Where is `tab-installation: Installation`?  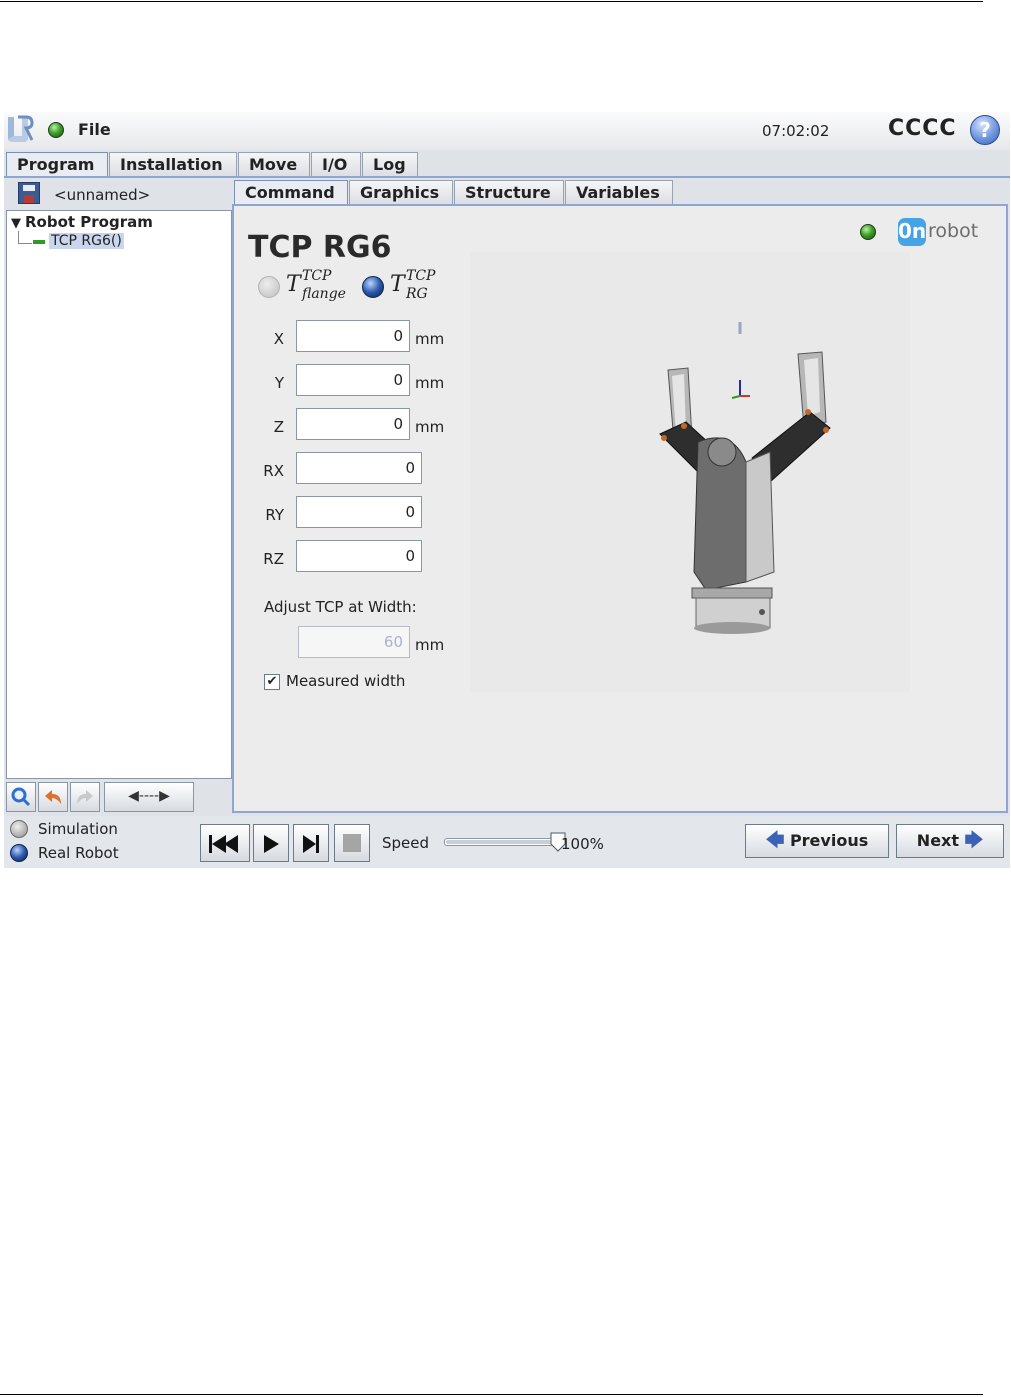 tab-installation: Installation is located at coordinates (173, 164).